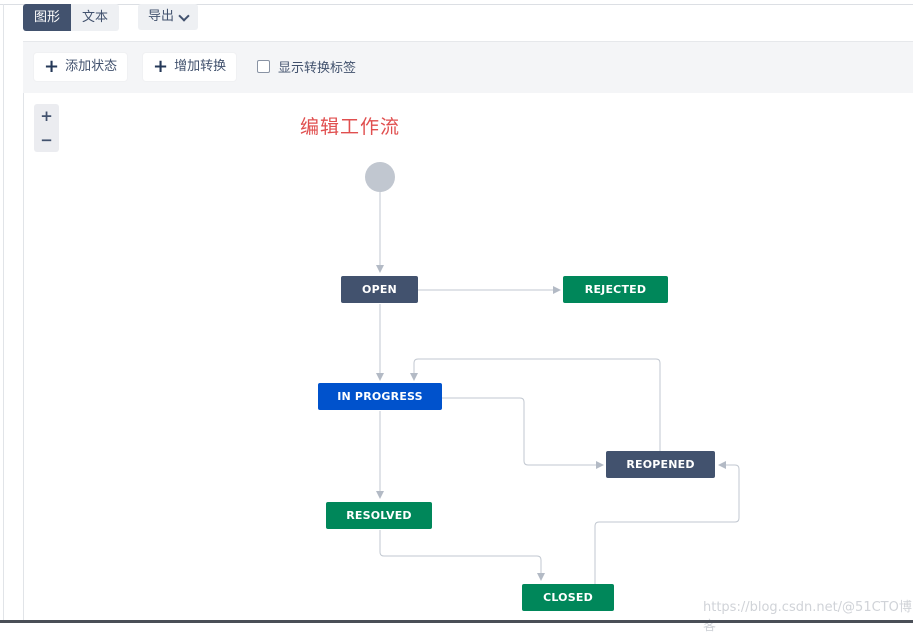 The width and height of the screenshot is (913, 634). Describe the element at coordinates (379, 289) in the screenshot. I see `status-open: OPEN` at that location.